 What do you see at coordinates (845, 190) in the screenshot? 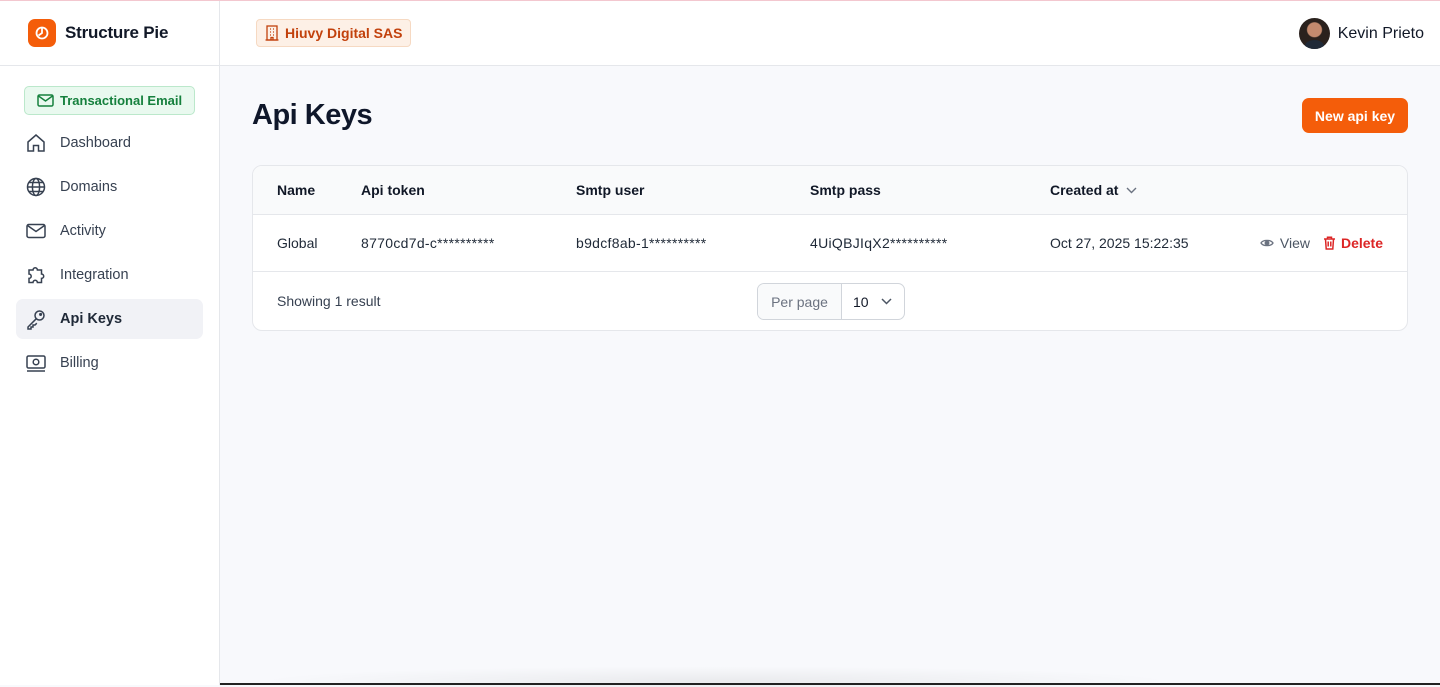
I see `column-header-smtp-pass: Smtp pass` at bounding box center [845, 190].